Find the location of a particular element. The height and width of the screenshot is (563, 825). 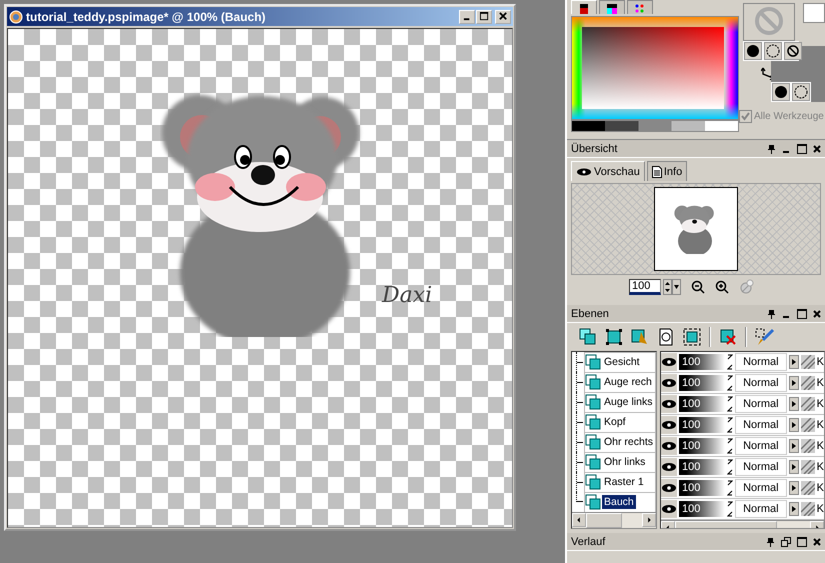

palette-icon is located at coordinates (584, 8).